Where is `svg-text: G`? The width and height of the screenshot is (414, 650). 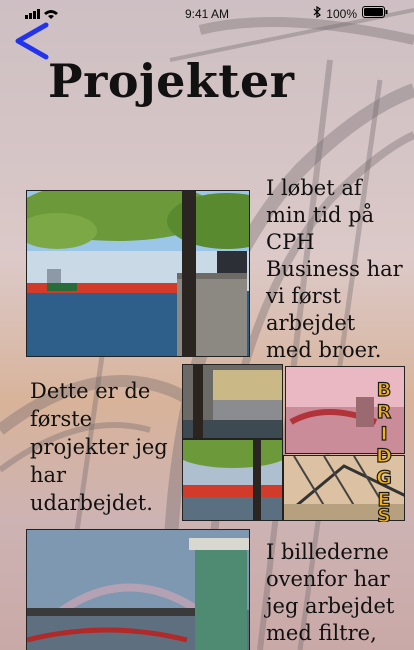 svg-text: G is located at coordinates (384, 478).